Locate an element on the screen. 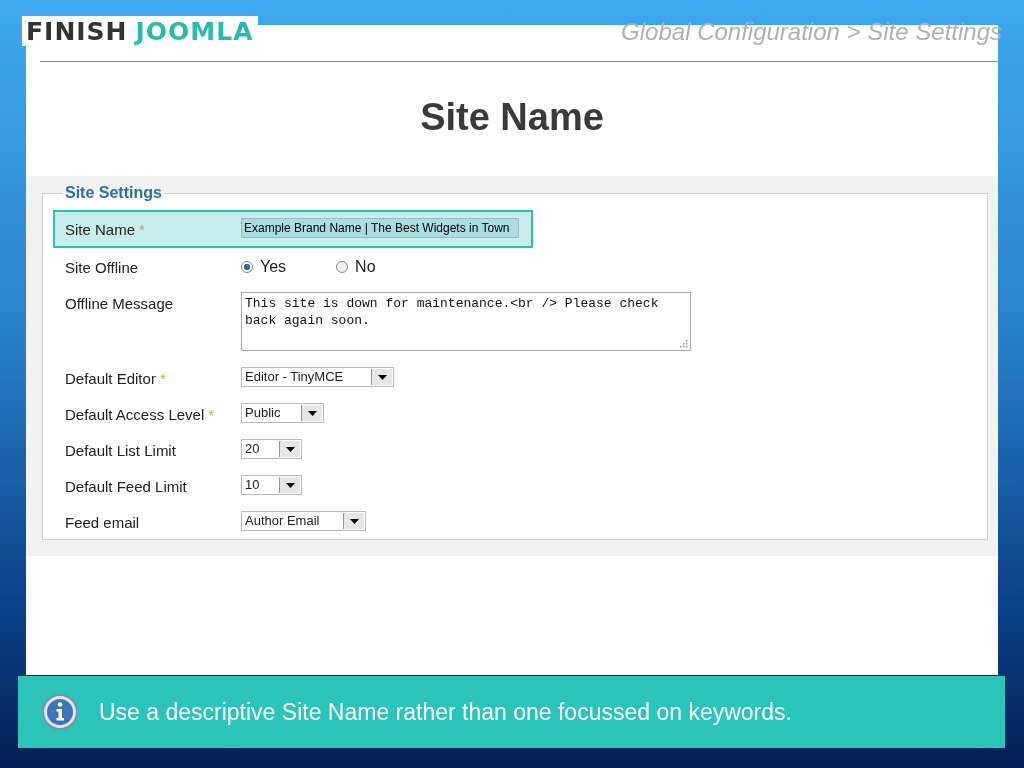 The width and height of the screenshot is (1024, 768). text-input: Example Brand Name | The Best Widgets in Town is located at coordinates (380, 228).